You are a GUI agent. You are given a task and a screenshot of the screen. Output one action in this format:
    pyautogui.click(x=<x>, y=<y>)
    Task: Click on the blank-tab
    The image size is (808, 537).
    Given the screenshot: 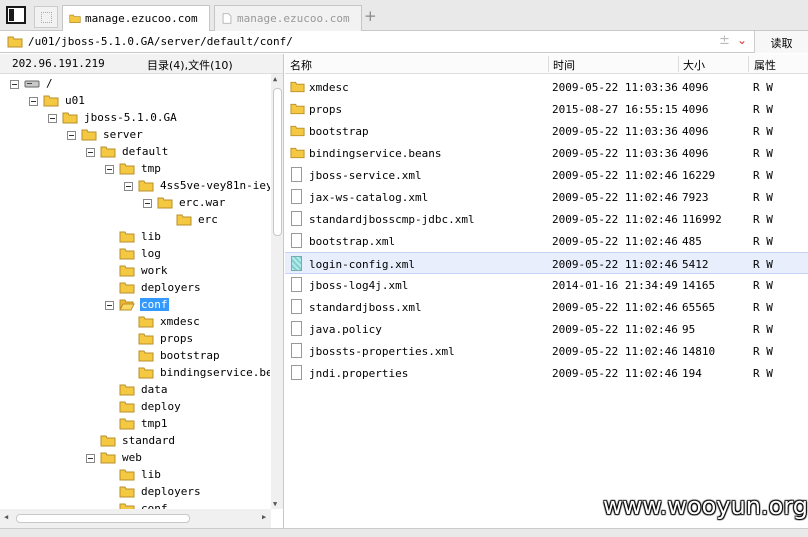 What is the action you would take?
    pyautogui.click(x=46, y=17)
    